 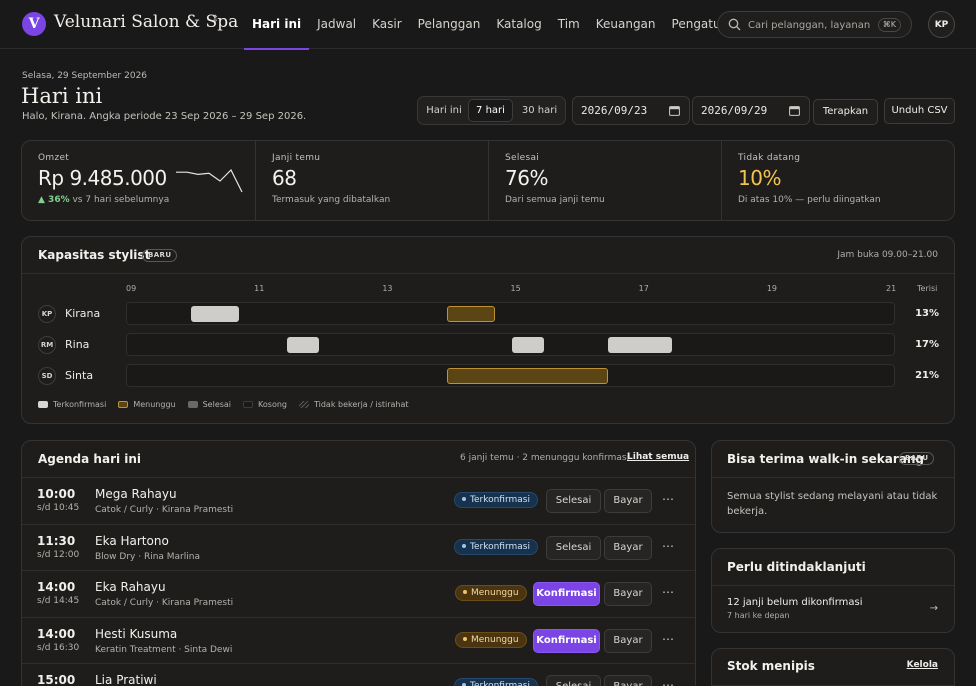 I want to click on change-note: vs 7 hari sebelumnya, so click(x=121, y=200).